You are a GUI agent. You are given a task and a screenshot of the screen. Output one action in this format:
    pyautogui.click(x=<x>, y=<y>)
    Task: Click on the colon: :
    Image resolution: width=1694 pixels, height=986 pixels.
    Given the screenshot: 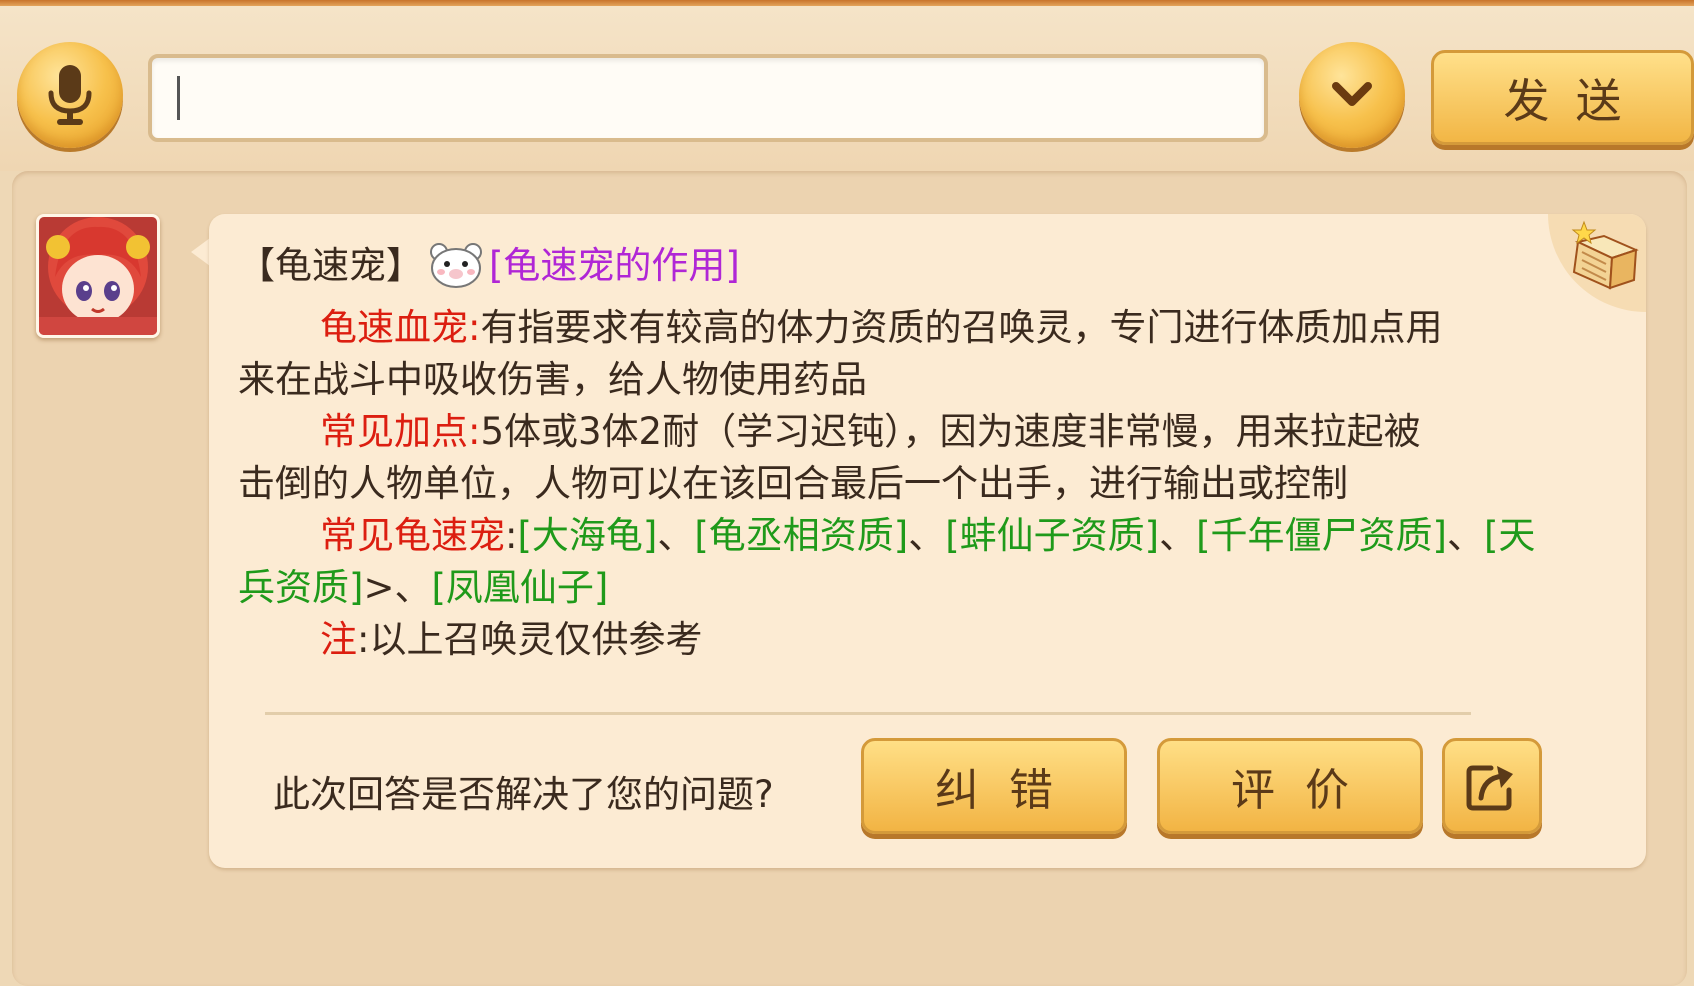 What is the action you would take?
    pyautogui.click(x=511, y=535)
    